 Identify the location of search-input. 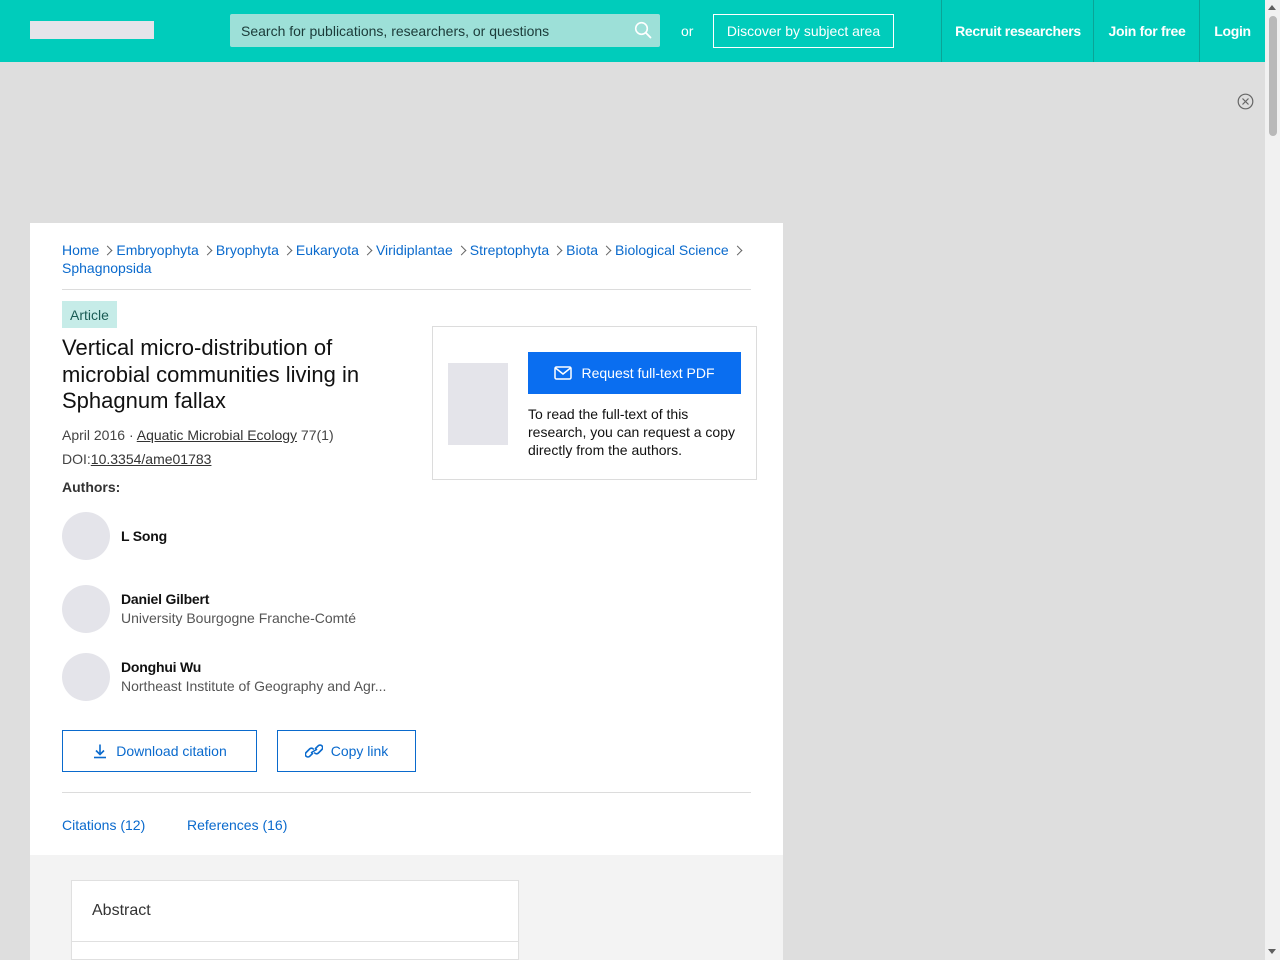
(436, 30).